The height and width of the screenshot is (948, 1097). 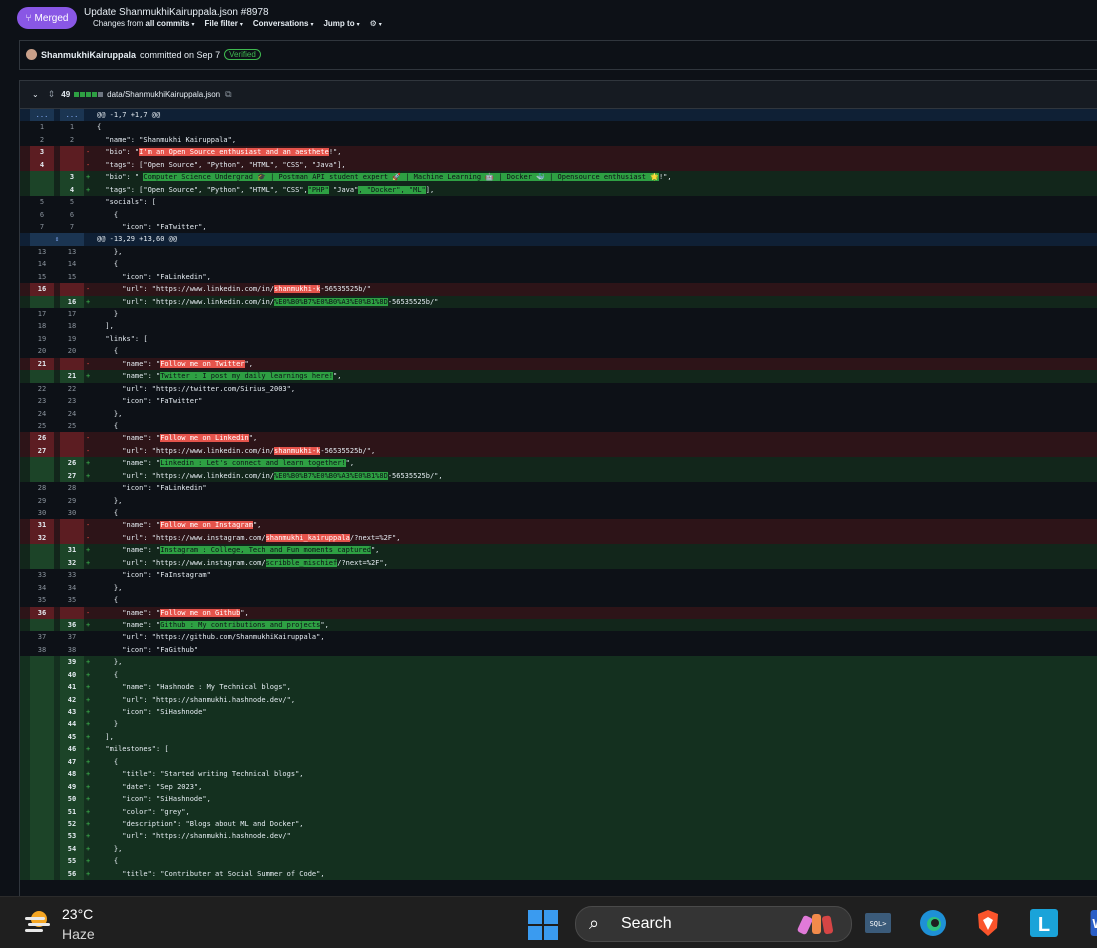 What do you see at coordinates (31, 54) in the screenshot?
I see `avatar` at bounding box center [31, 54].